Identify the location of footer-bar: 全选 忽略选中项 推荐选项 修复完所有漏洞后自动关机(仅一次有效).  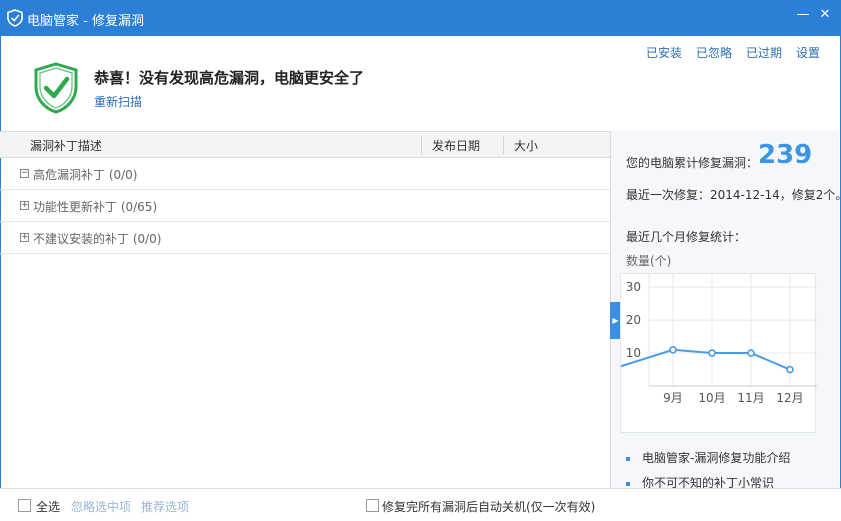
(420, 504).